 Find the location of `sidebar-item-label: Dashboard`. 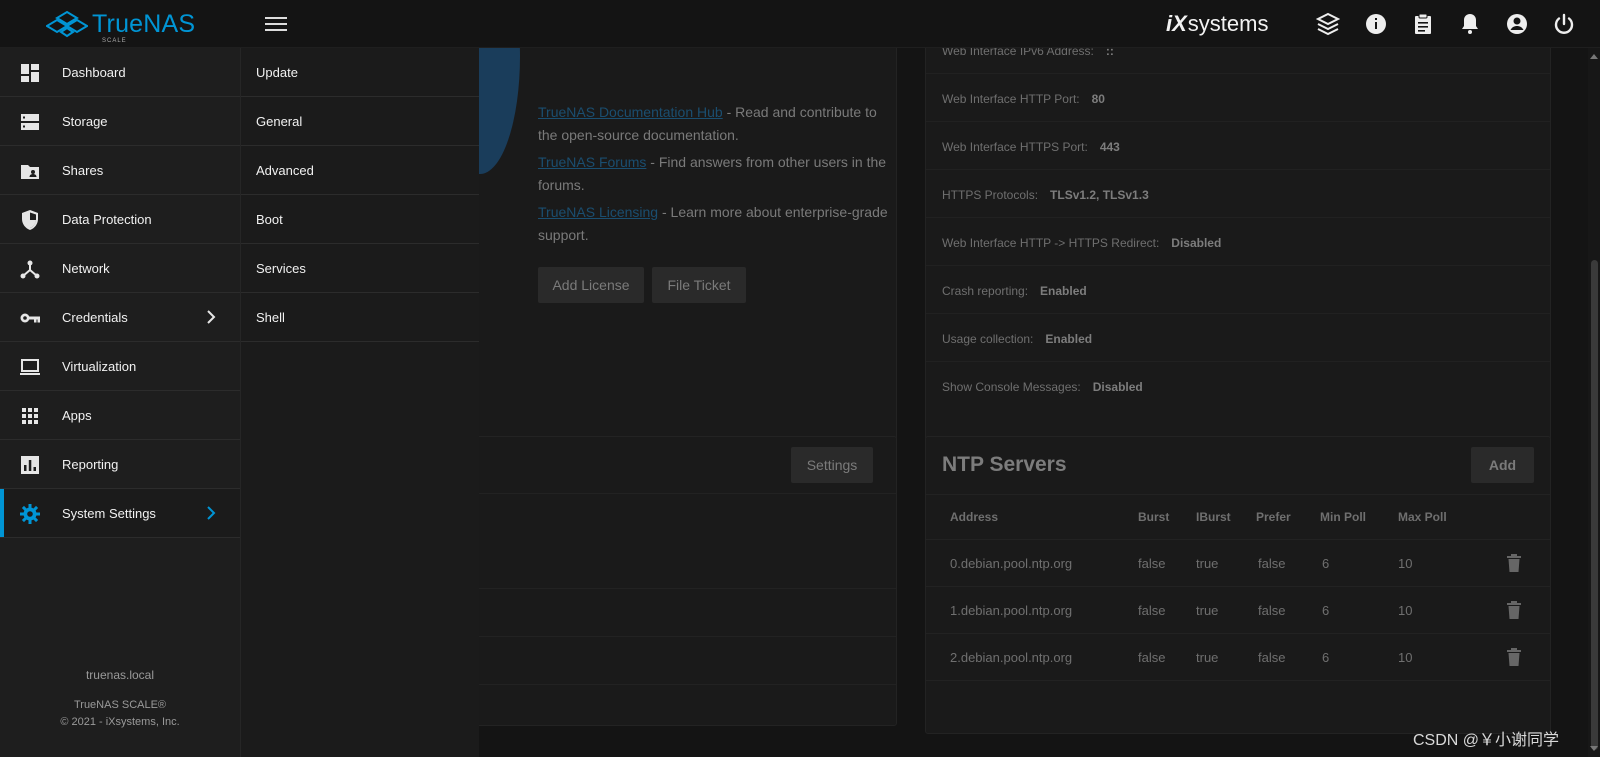

sidebar-item-label: Dashboard is located at coordinates (94, 72).